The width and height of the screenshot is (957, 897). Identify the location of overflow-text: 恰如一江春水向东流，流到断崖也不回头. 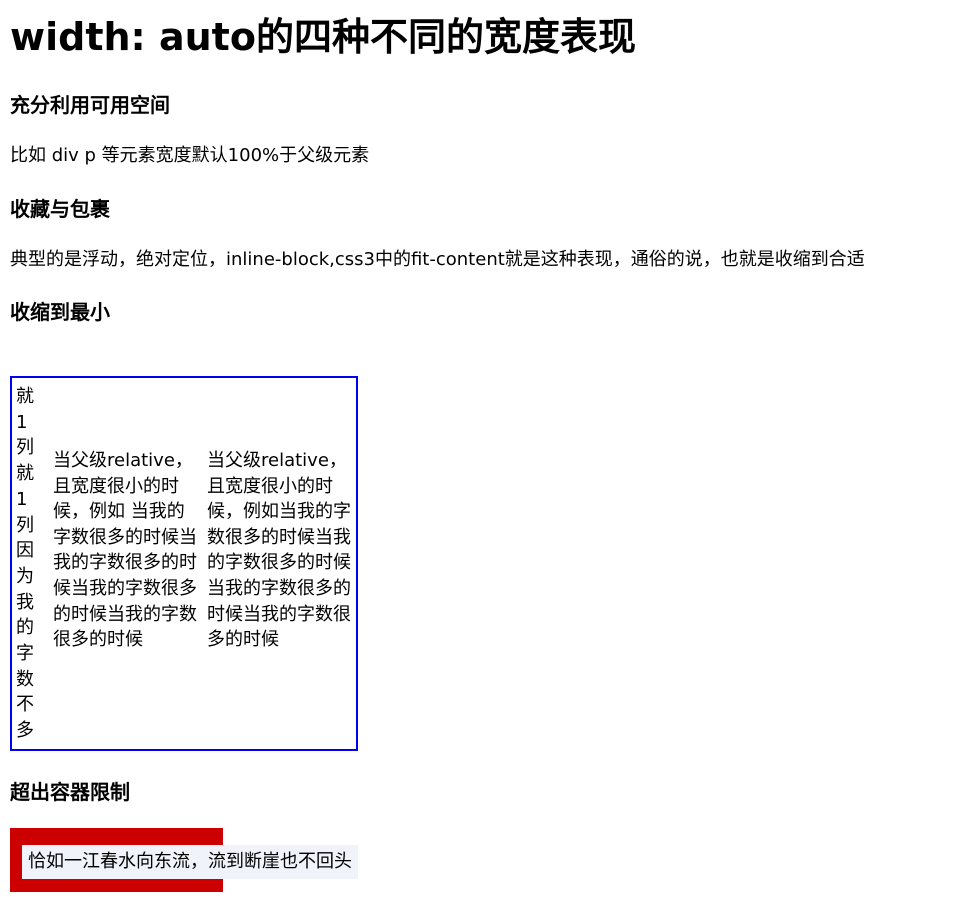
(190, 862).